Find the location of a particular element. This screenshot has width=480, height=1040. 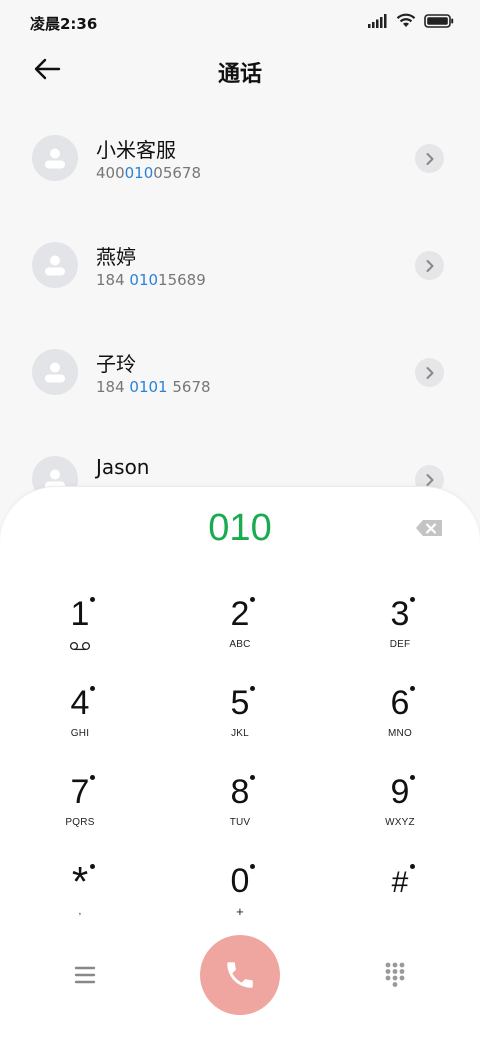

keypad-toggle-button is located at coordinates (395, 975).